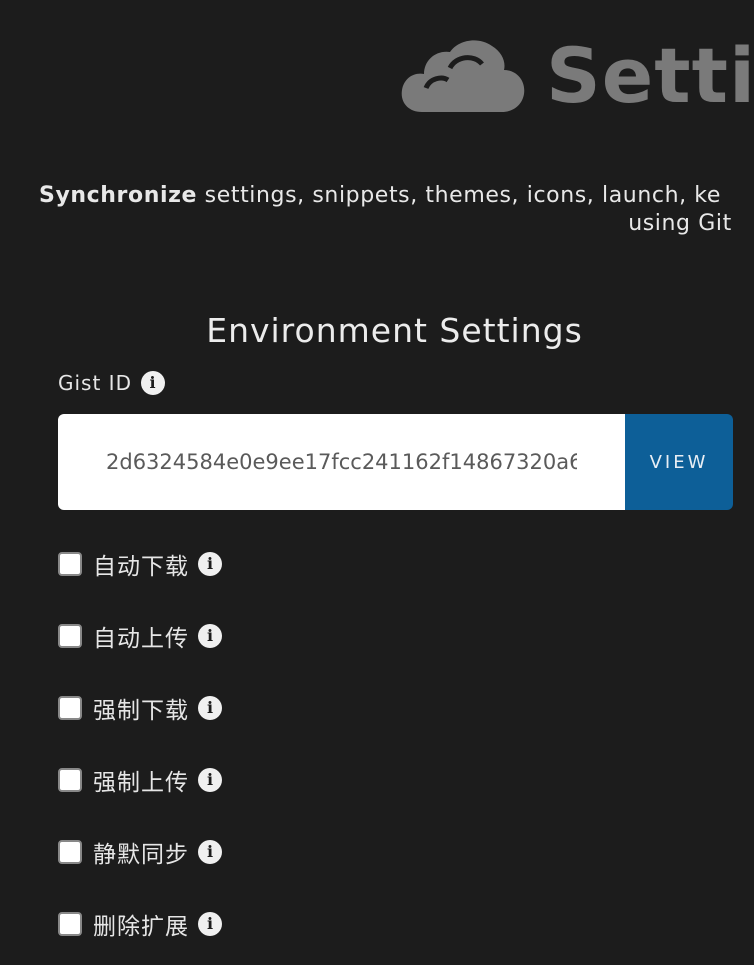 Image resolution: width=754 pixels, height=965 pixels. What do you see at coordinates (141, 639) in the screenshot?
I see `option-label: 自动上传` at bounding box center [141, 639].